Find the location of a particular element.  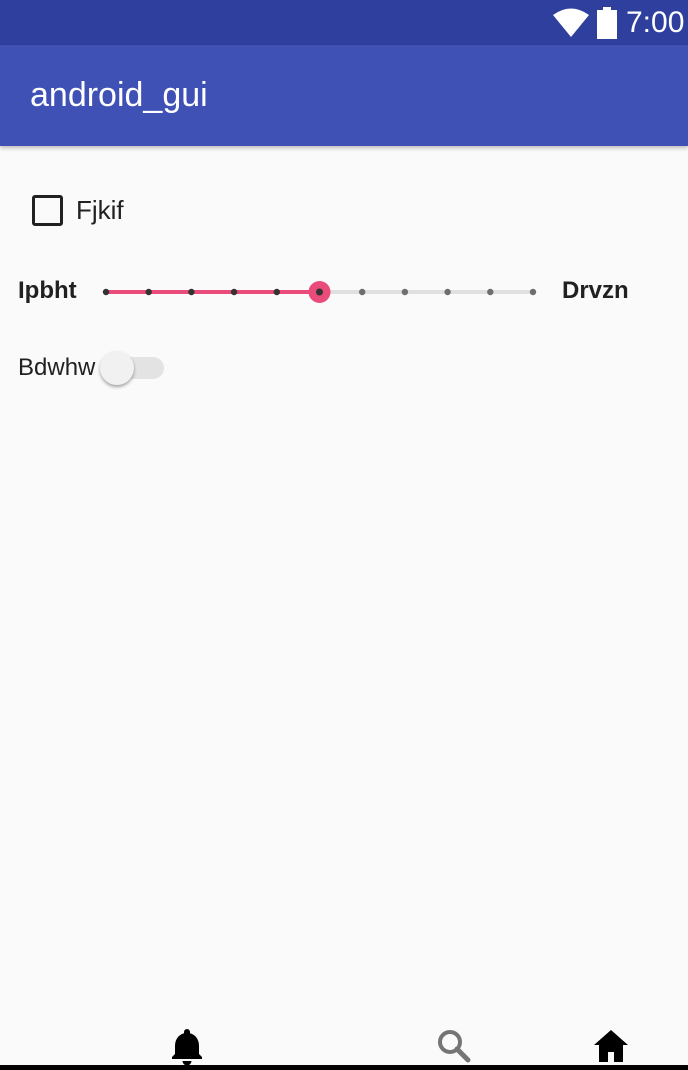

wifi-icon is located at coordinates (571, 22).